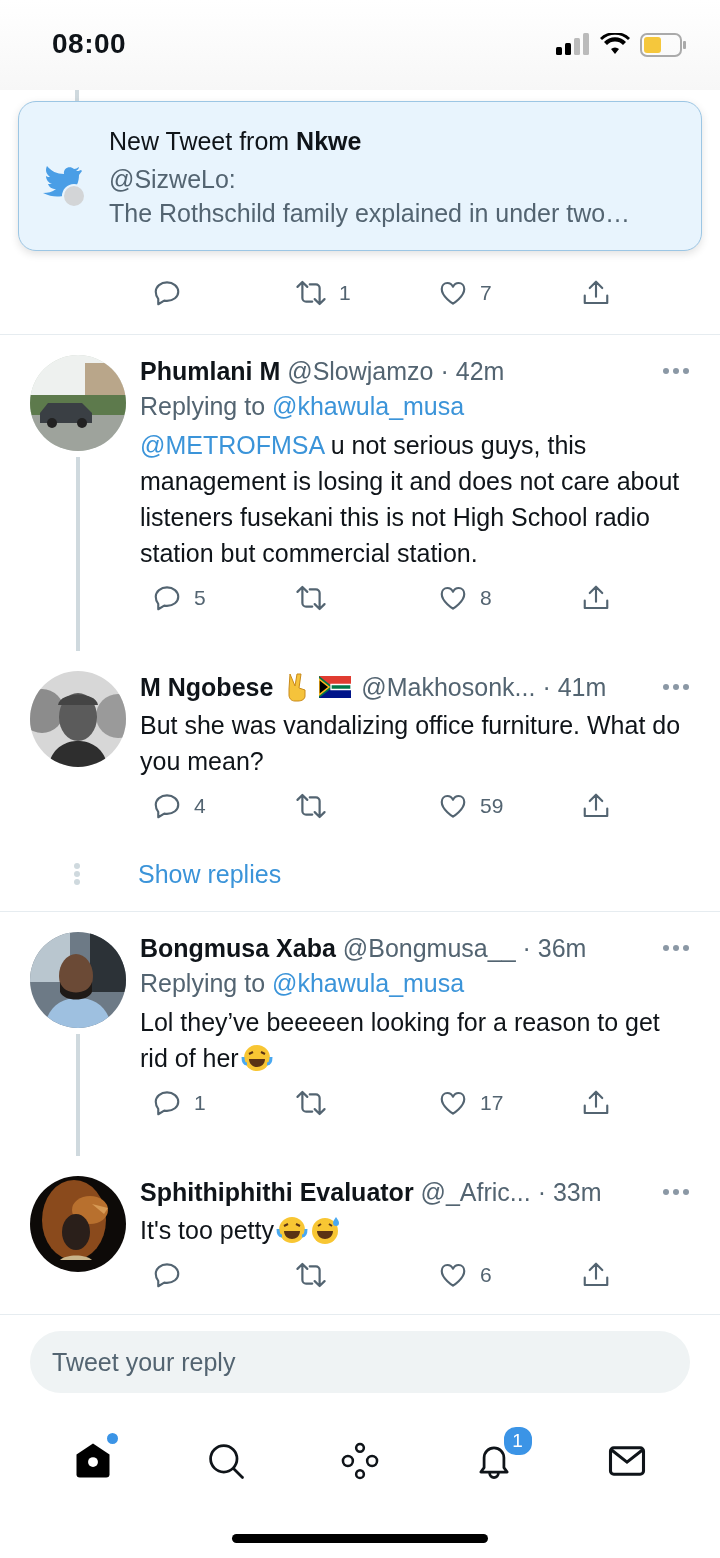  I want to click on wifi-icon, so click(615, 44).